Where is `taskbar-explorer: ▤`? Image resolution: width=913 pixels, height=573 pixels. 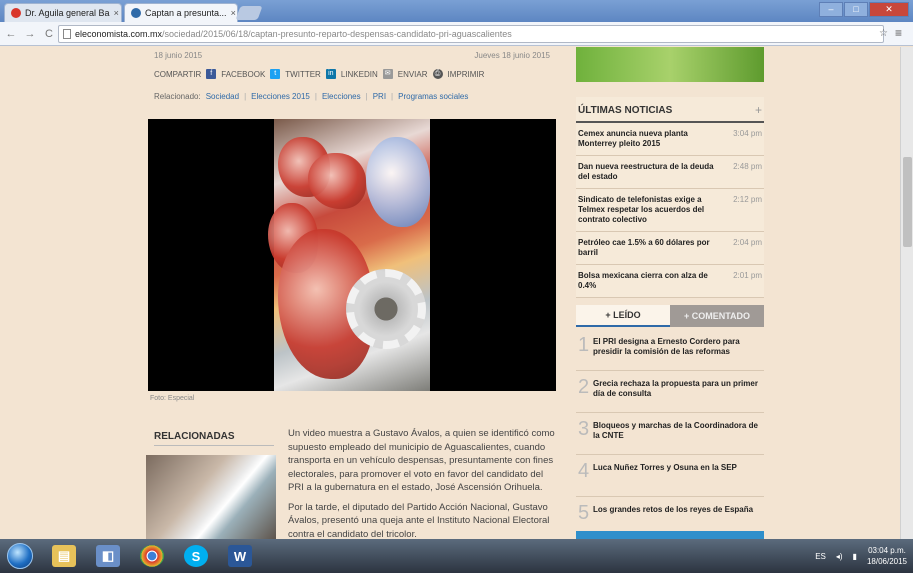 taskbar-explorer: ▤ is located at coordinates (64, 556).